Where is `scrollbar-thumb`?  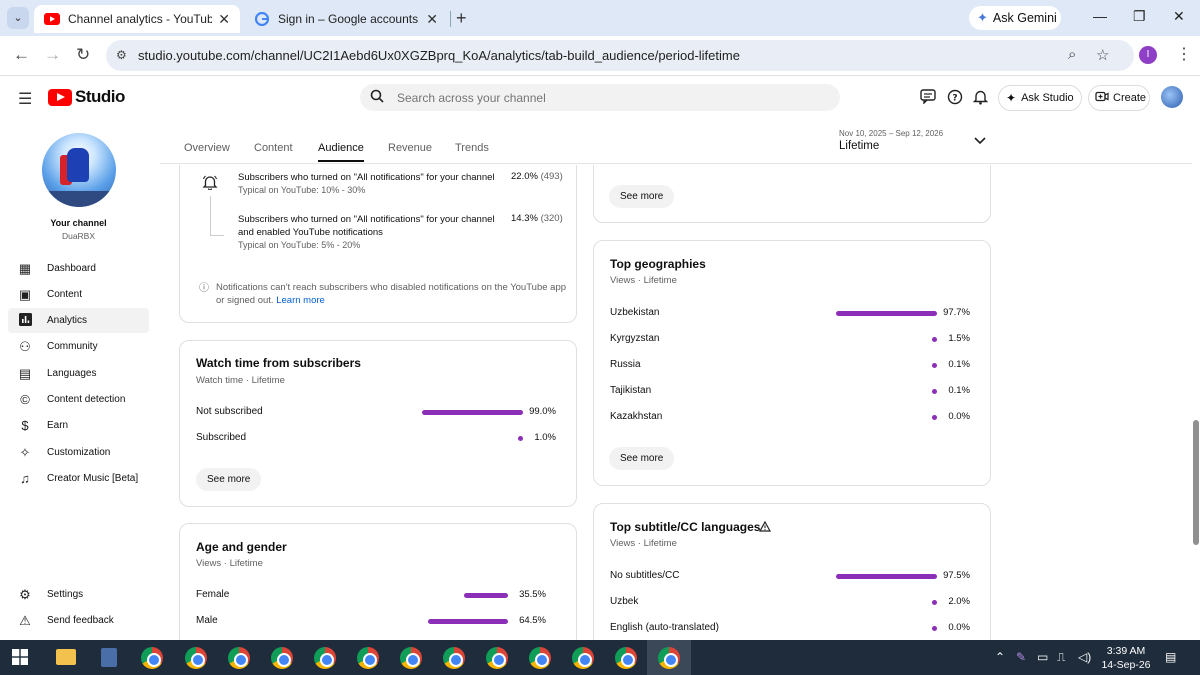 scrollbar-thumb is located at coordinates (1196, 482).